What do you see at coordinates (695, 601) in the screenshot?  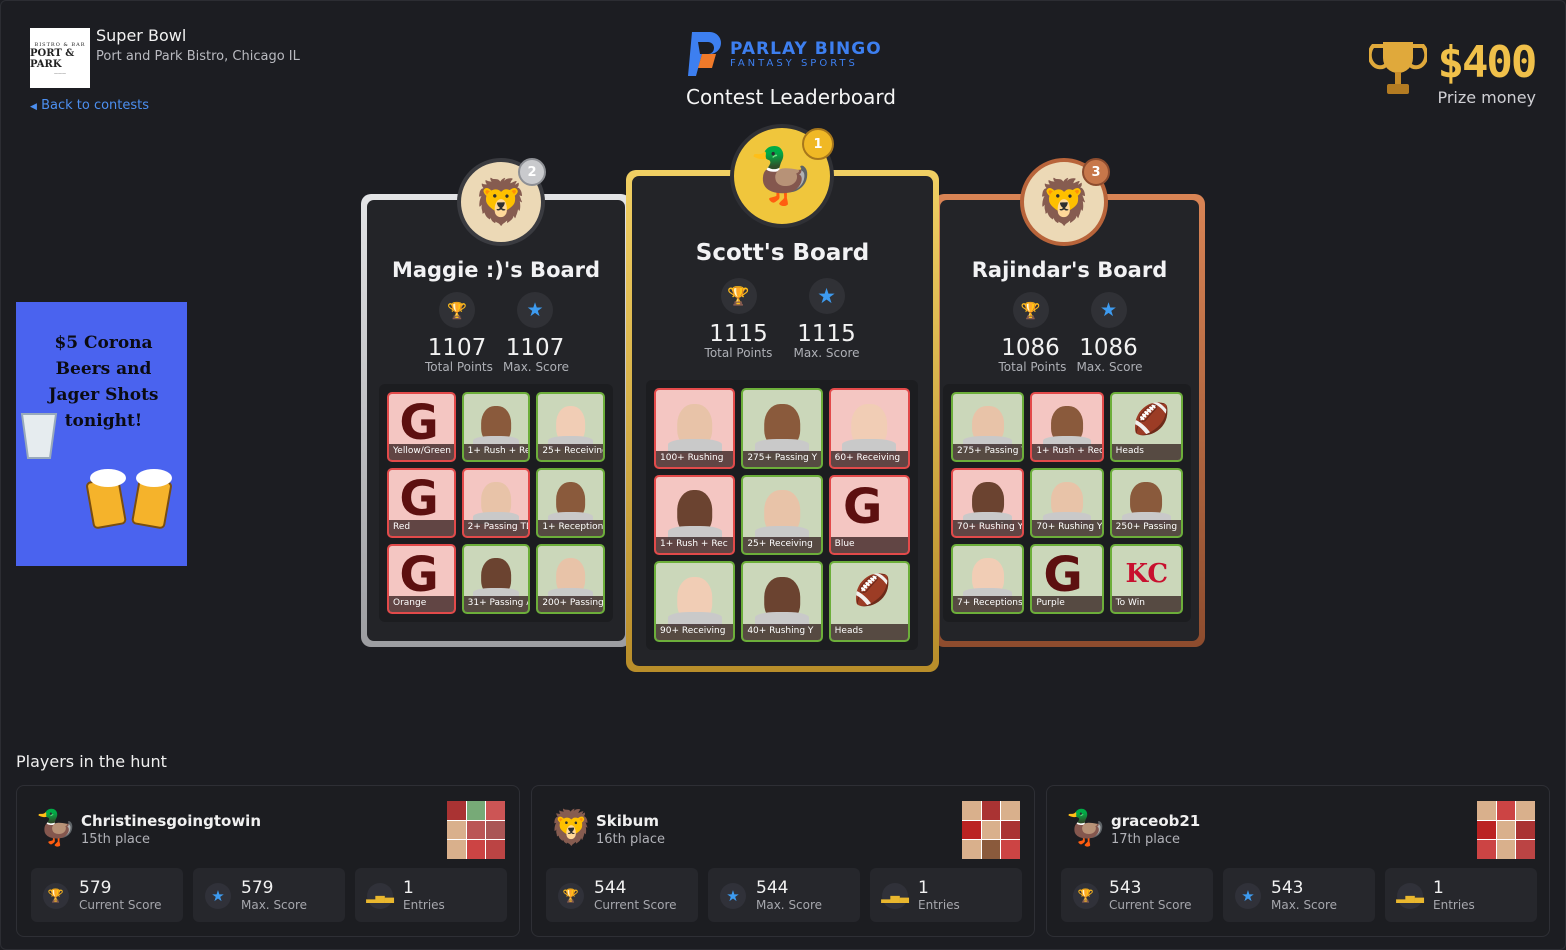 I see `bingo-cell: 90+ Receiving` at bounding box center [695, 601].